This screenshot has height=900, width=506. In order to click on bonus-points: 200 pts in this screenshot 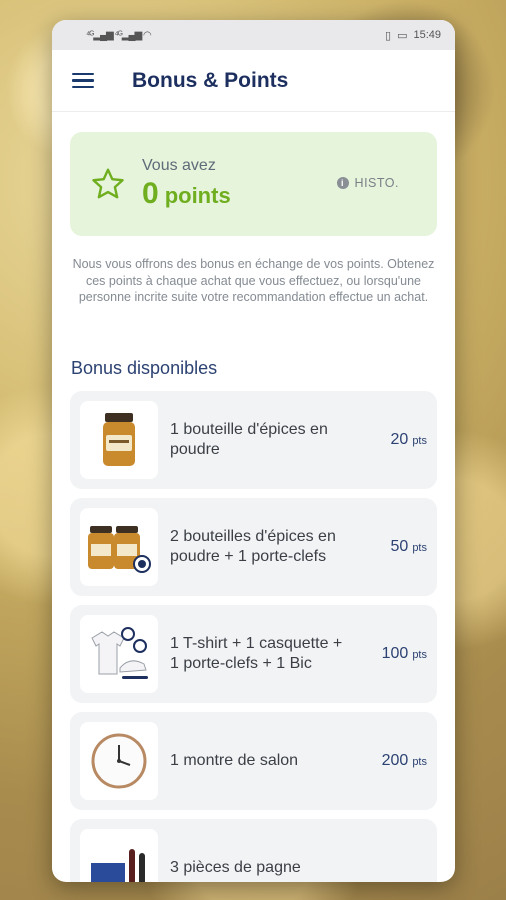, I will do `click(404, 761)`.